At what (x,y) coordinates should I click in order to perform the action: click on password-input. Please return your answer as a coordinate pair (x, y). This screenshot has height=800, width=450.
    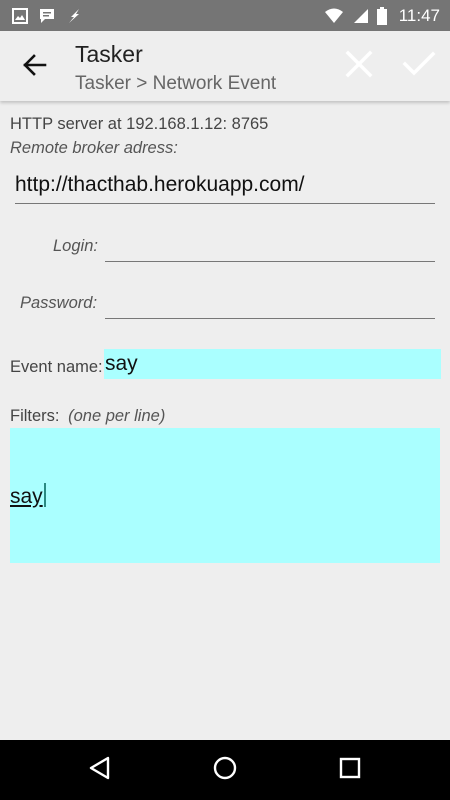
    Looking at the image, I should click on (270, 304).